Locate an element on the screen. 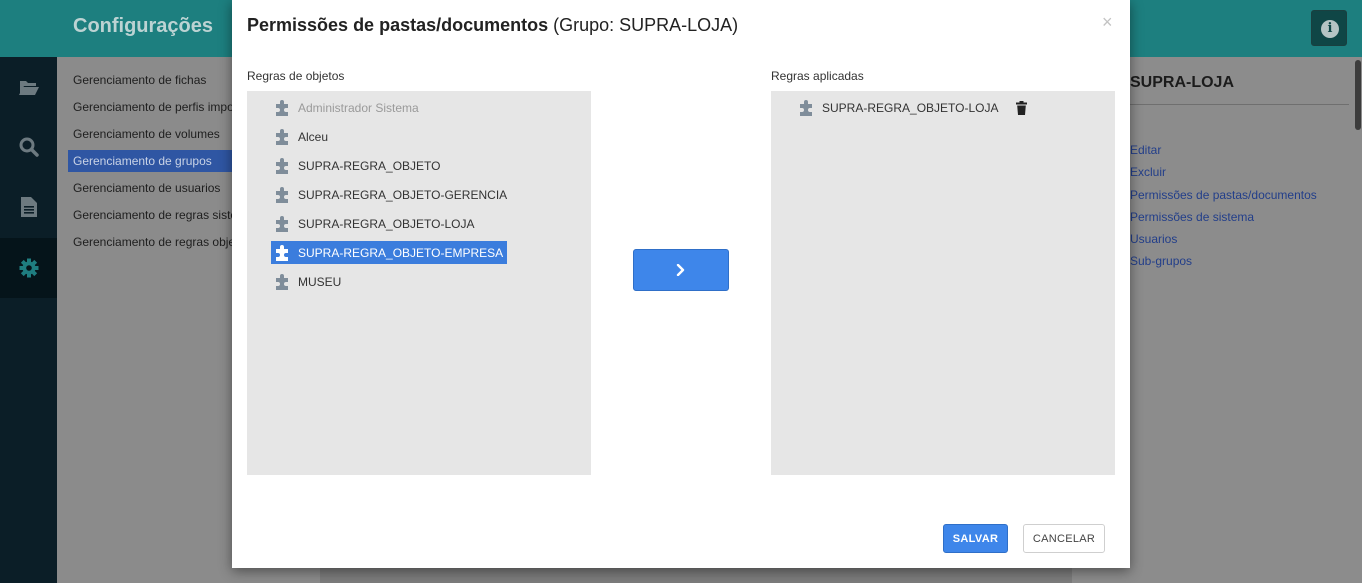  page-title: Configurações is located at coordinates (143, 26).